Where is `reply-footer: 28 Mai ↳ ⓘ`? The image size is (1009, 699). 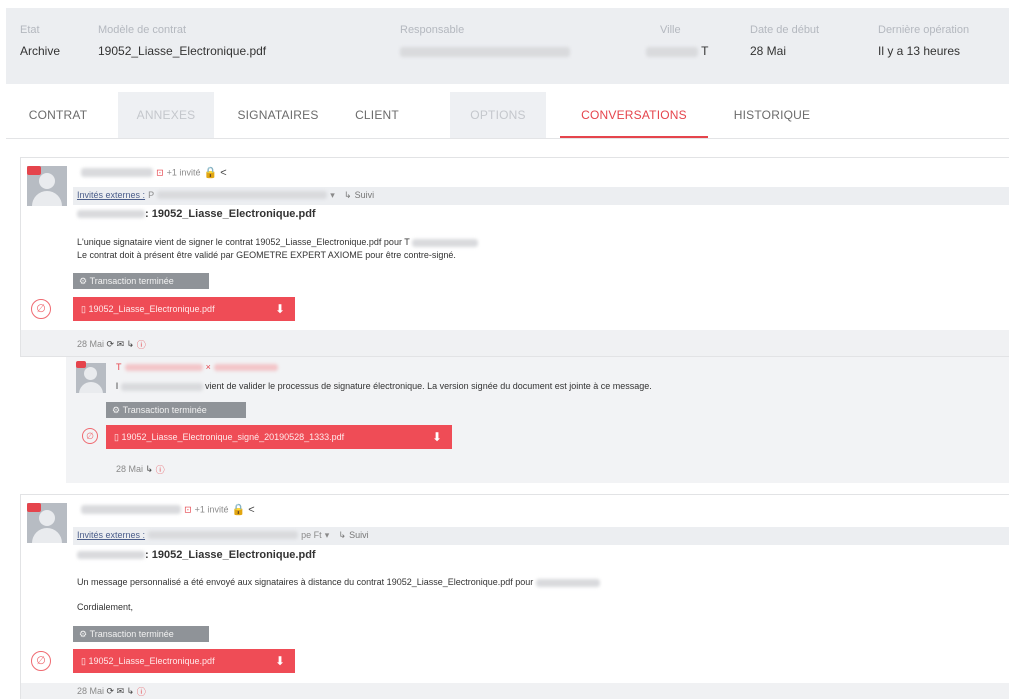 reply-footer: 28 Mai ↳ ⓘ is located at coordinates (140, 469).